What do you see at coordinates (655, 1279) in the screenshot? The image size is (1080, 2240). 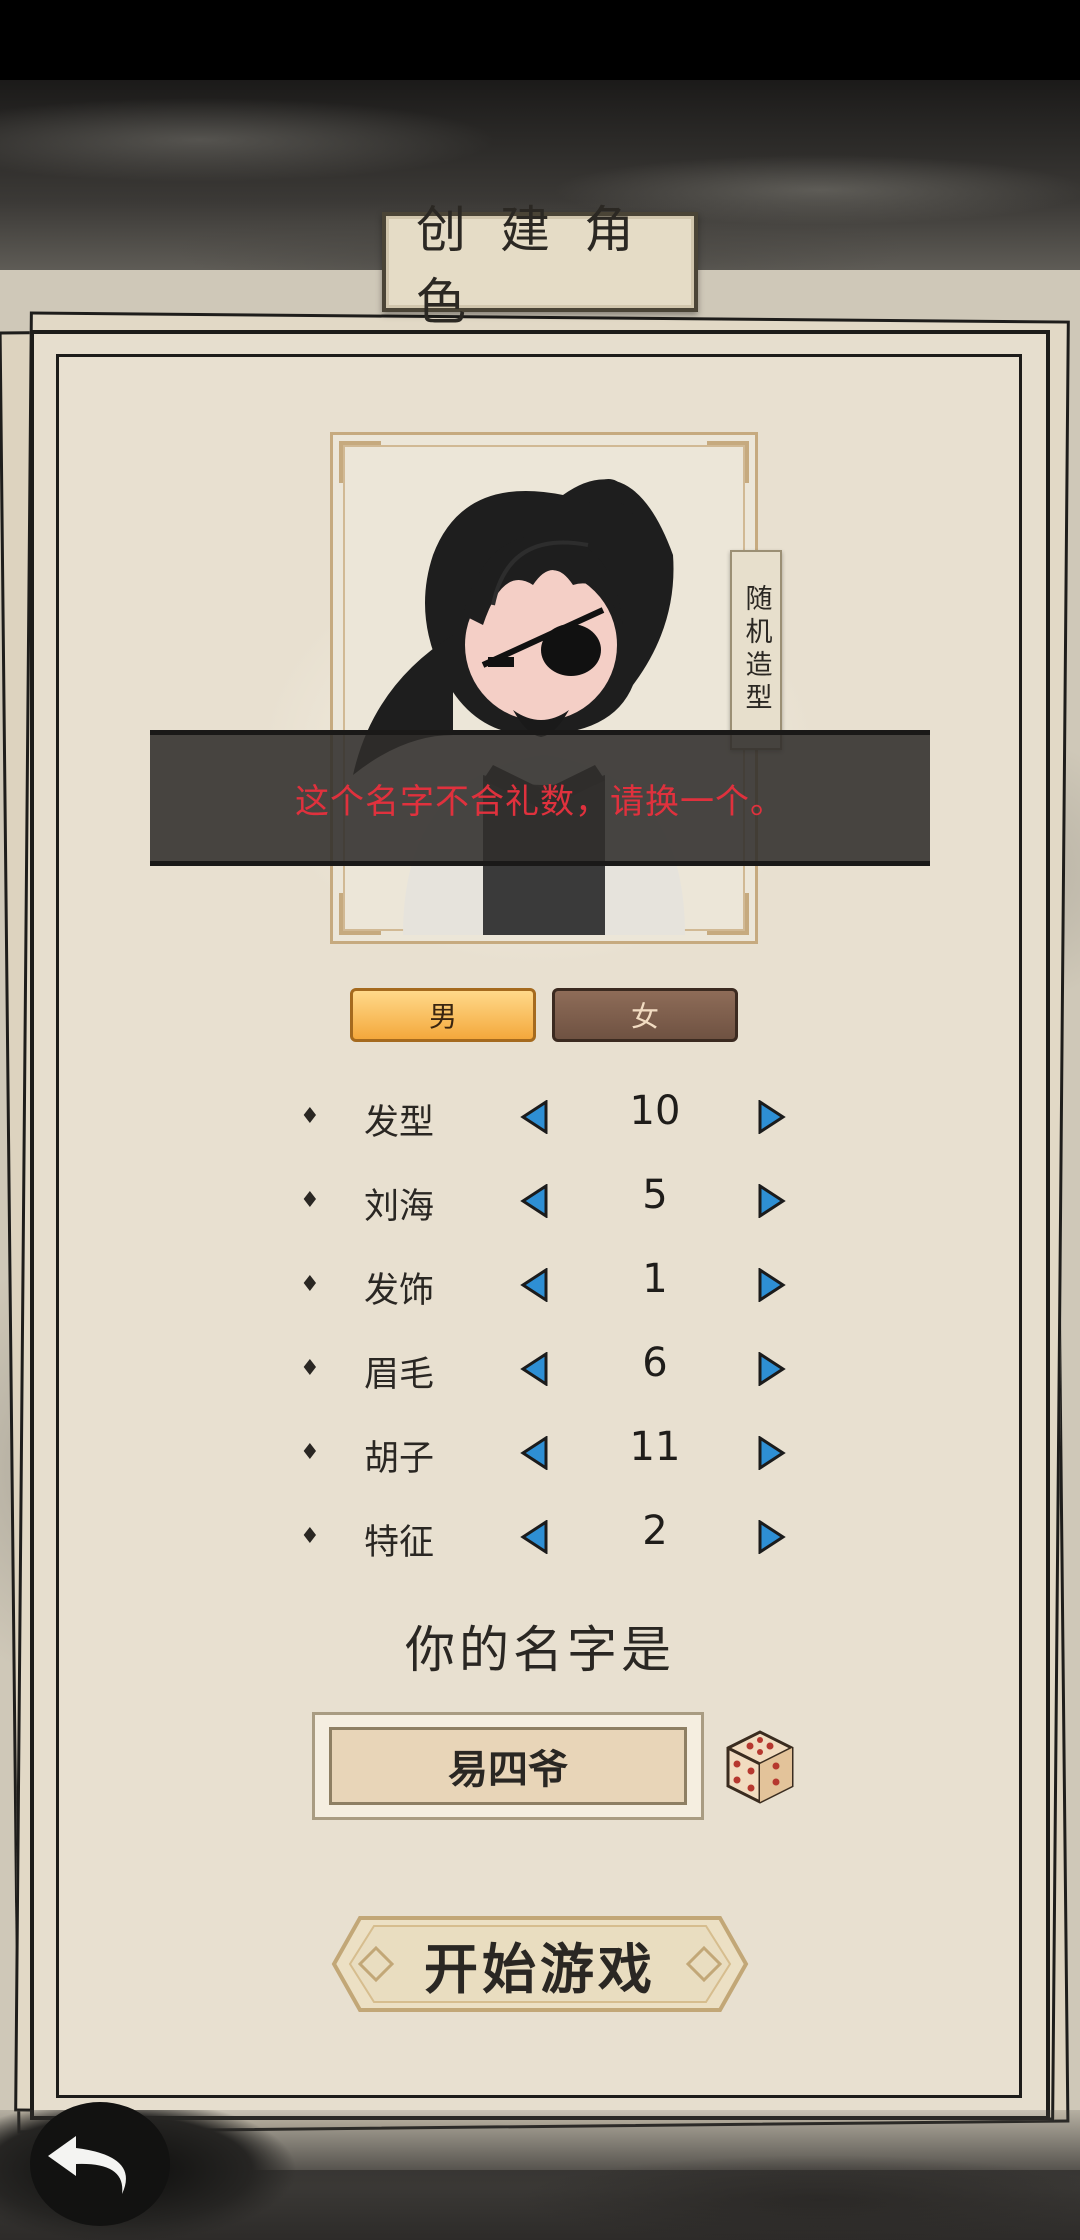 I see `attribute-value: 1` at bounding box center [655, 1279].